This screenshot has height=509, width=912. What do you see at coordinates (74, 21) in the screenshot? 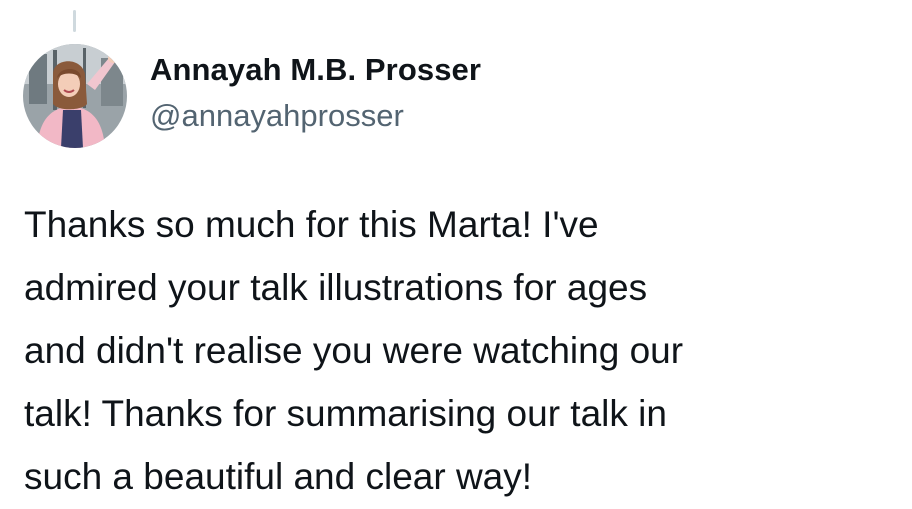
I see `thread-connector-line` at bounding box center [74, 21].